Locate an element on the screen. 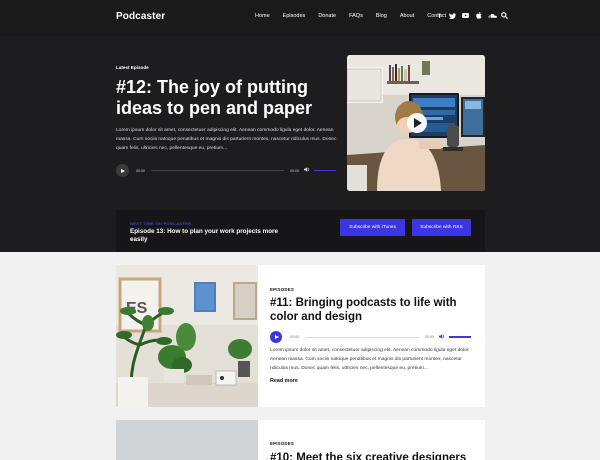 This screenshot has height=460, width=600. episode-thumbnail: ES is located at coordinates (187, 336).